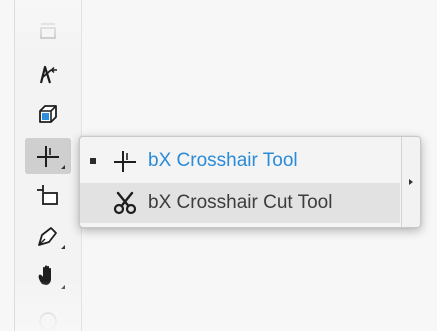  I want to click on tool-slice, so click(48, 196).